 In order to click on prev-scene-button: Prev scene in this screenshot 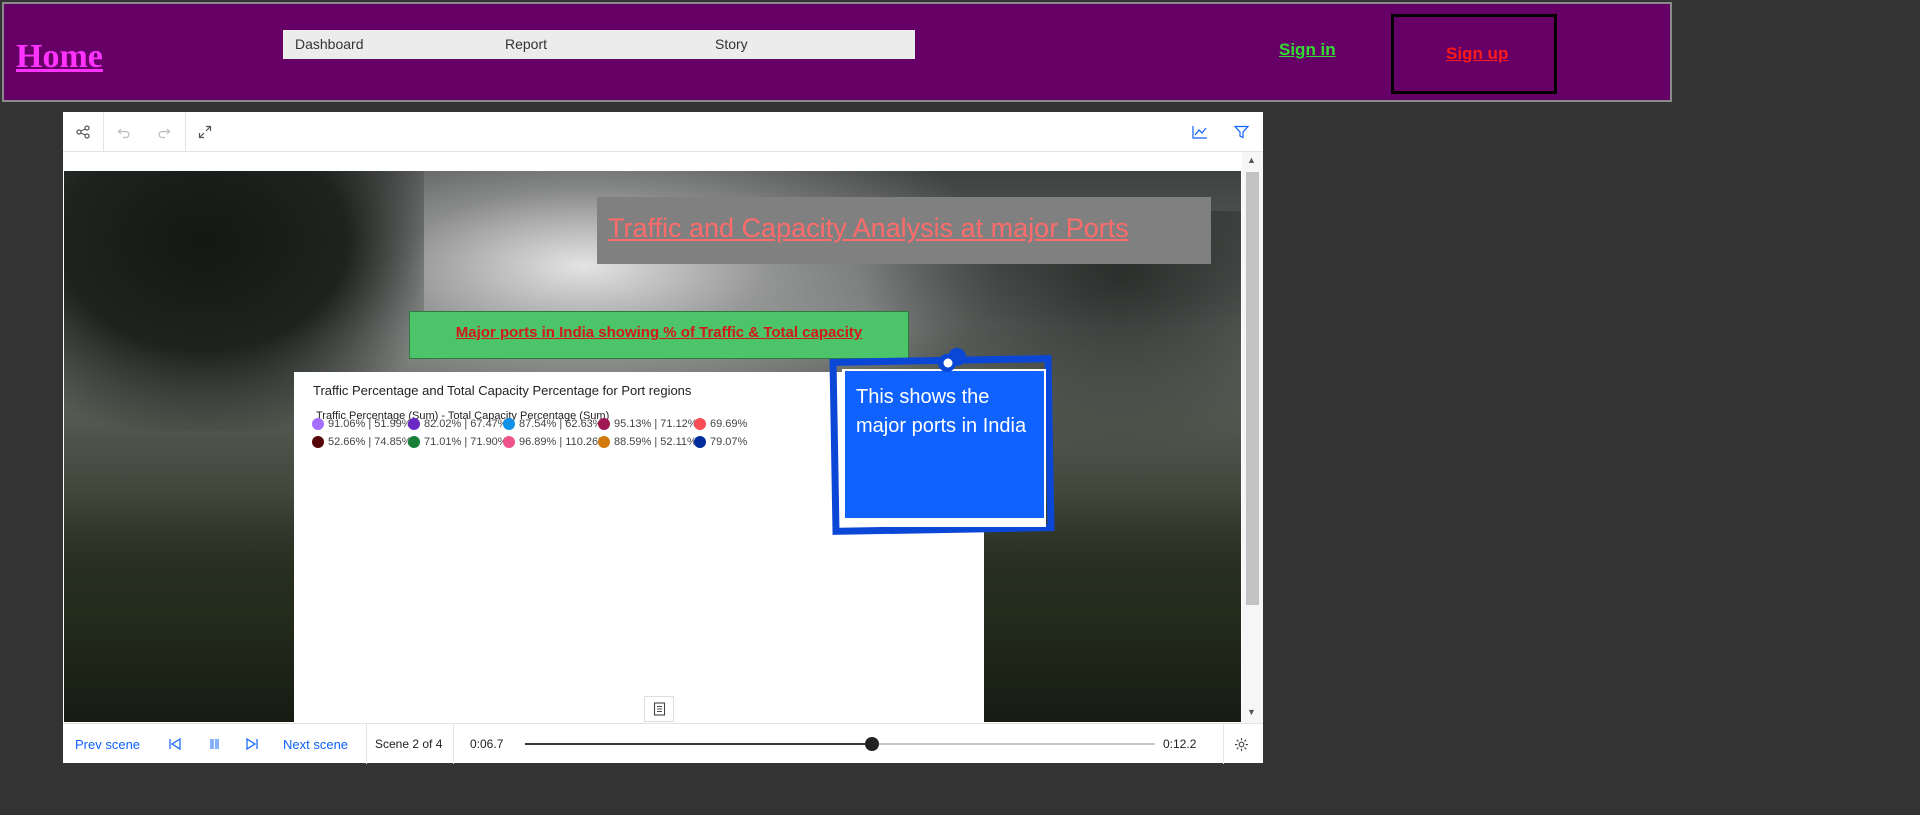, I will do `click(107, 744)`.